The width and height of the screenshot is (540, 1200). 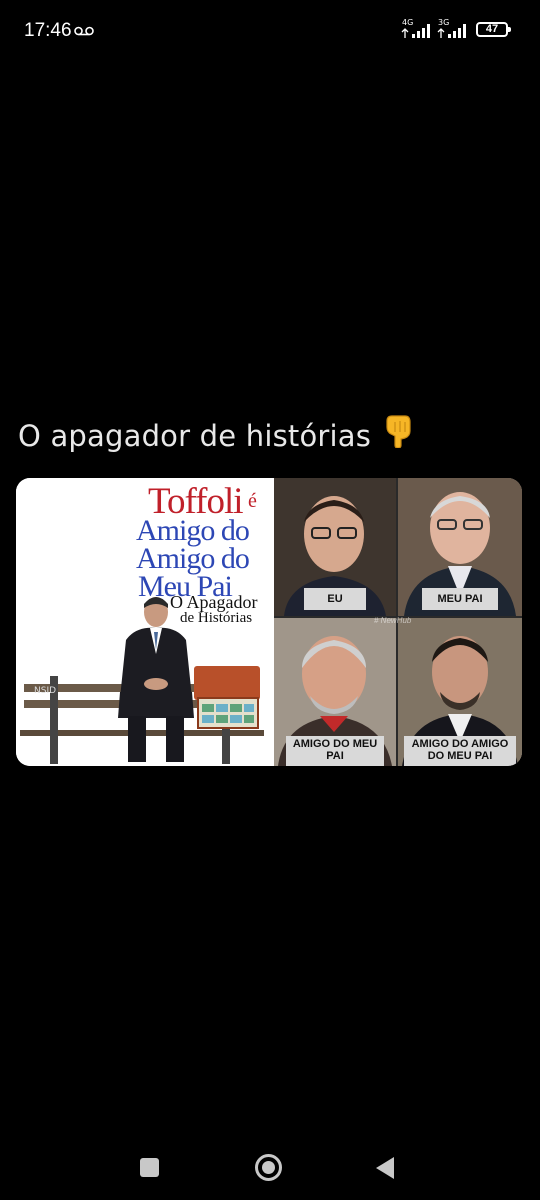 What do you see at coordinates (453, 29) in the screenshot?
I see `signal-icon: 3G` at bounding box center [453, 29].